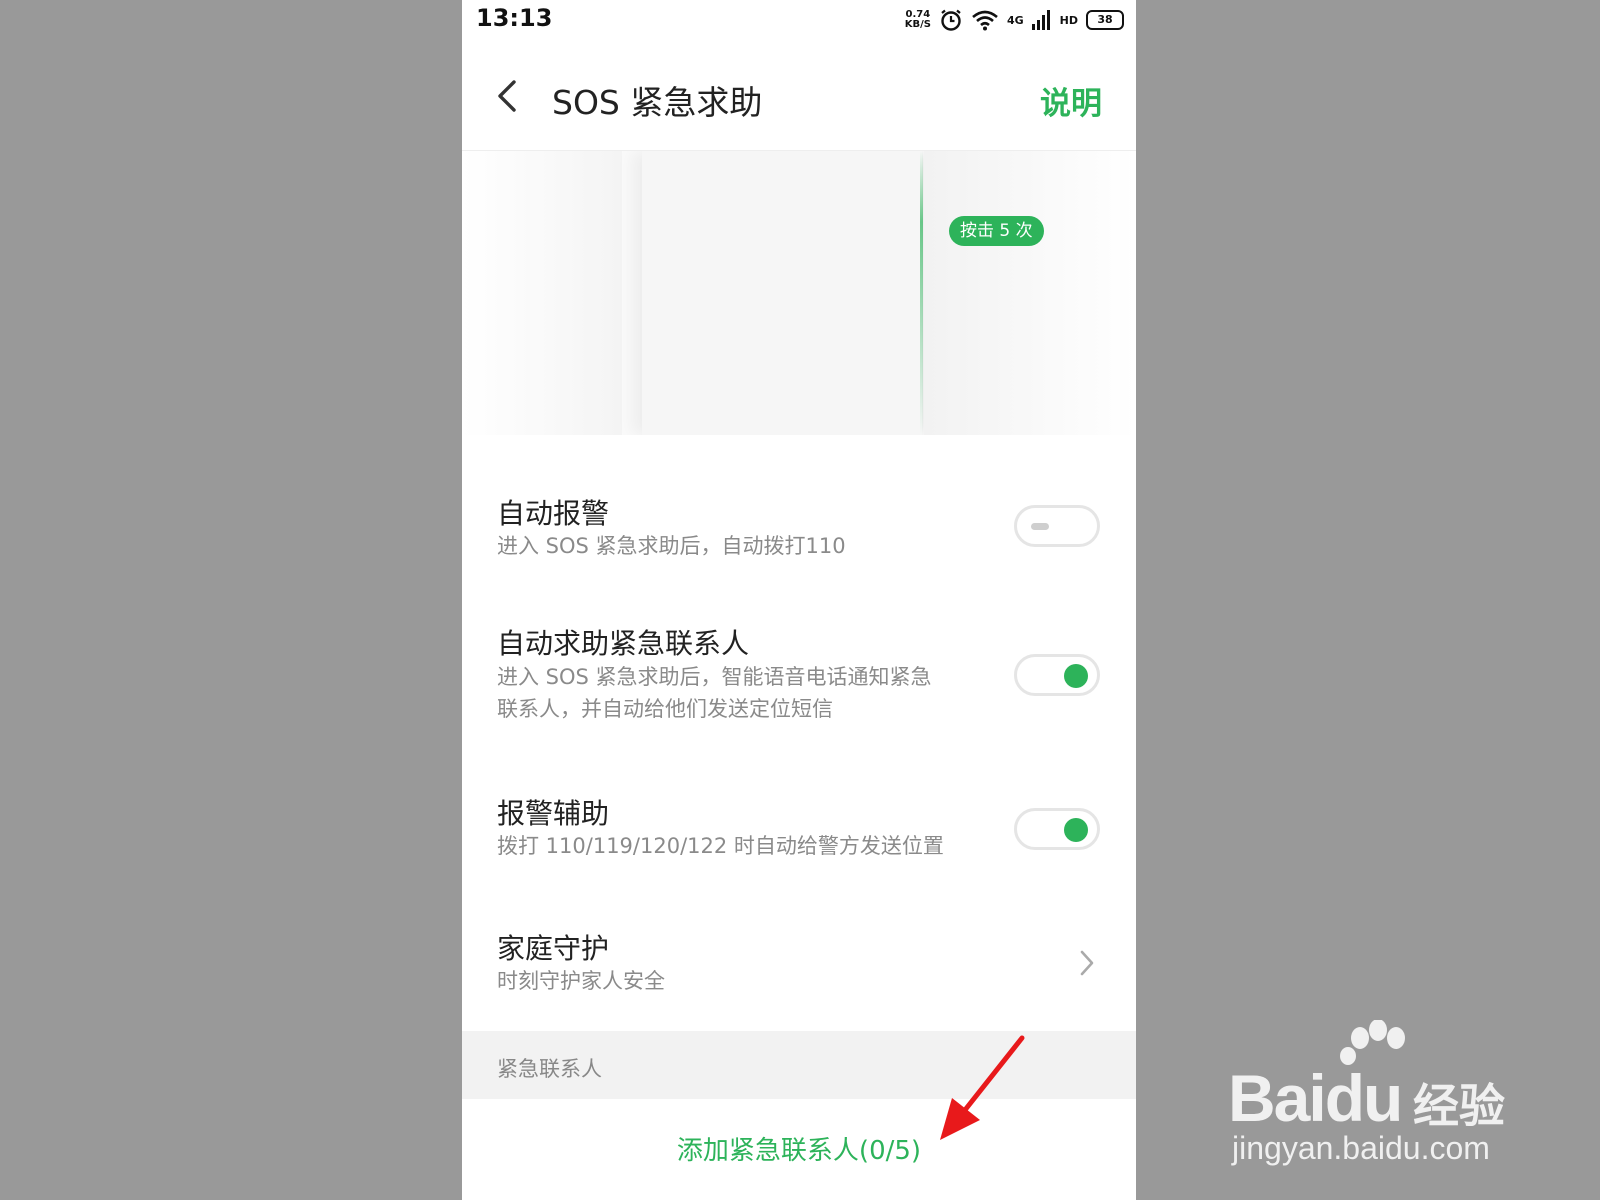  What do you see at coordinates (917, 24) in the screenshot?
I see `net-speed-unit: KB/S` at bounding box center [917, 24].